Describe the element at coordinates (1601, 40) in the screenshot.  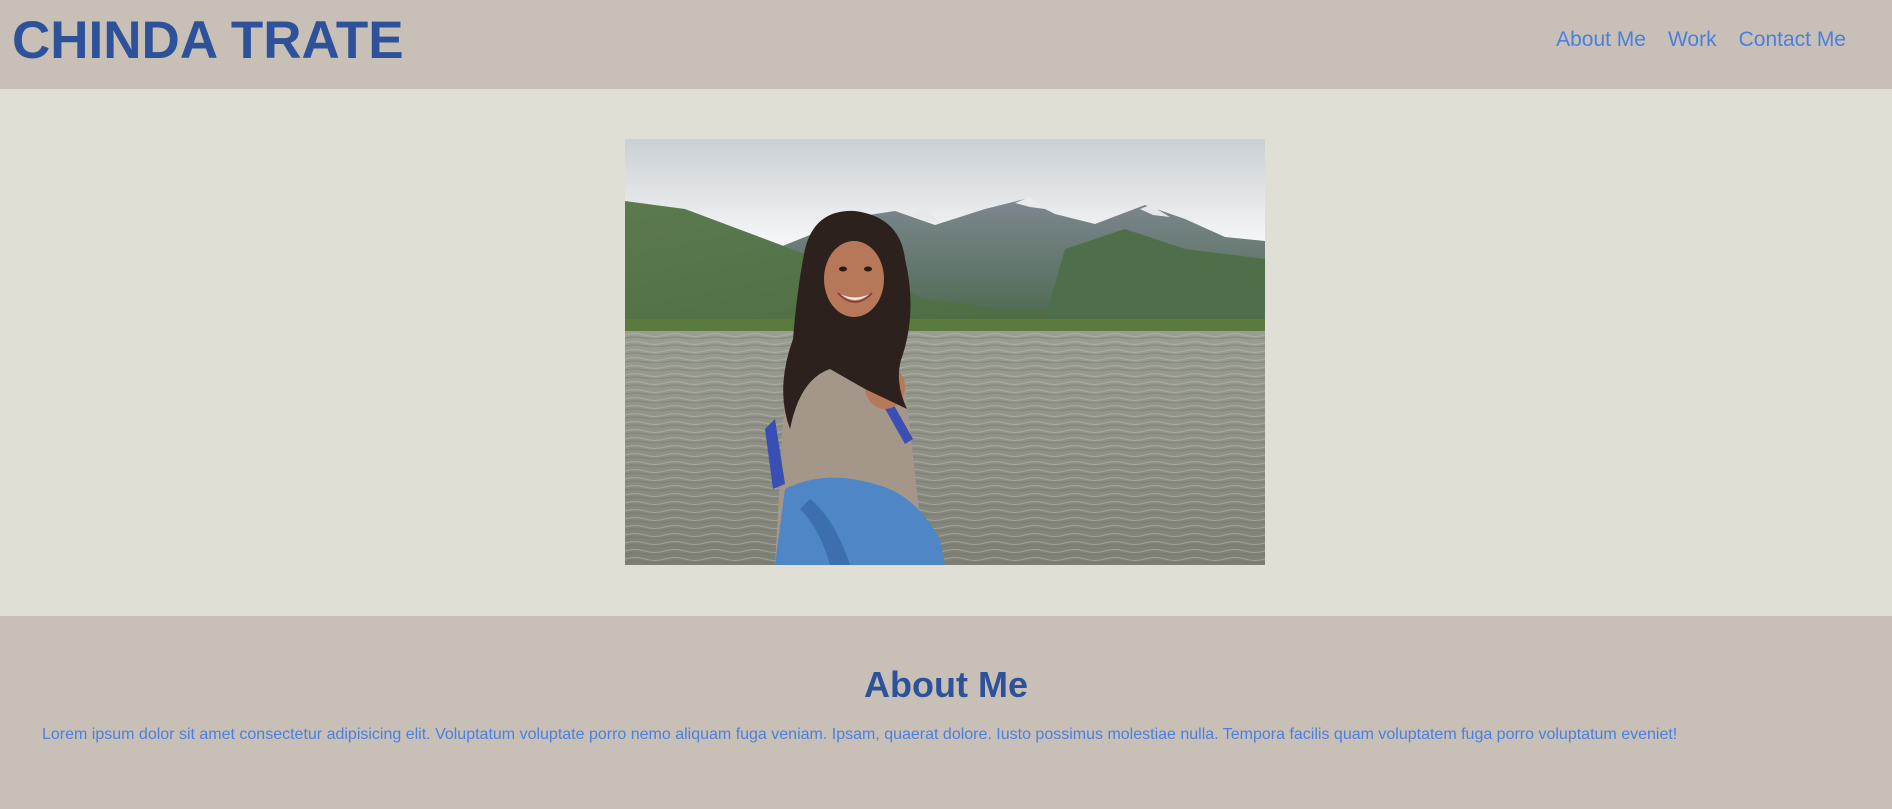
I see `nav-link-about-me: About Me` at that location.